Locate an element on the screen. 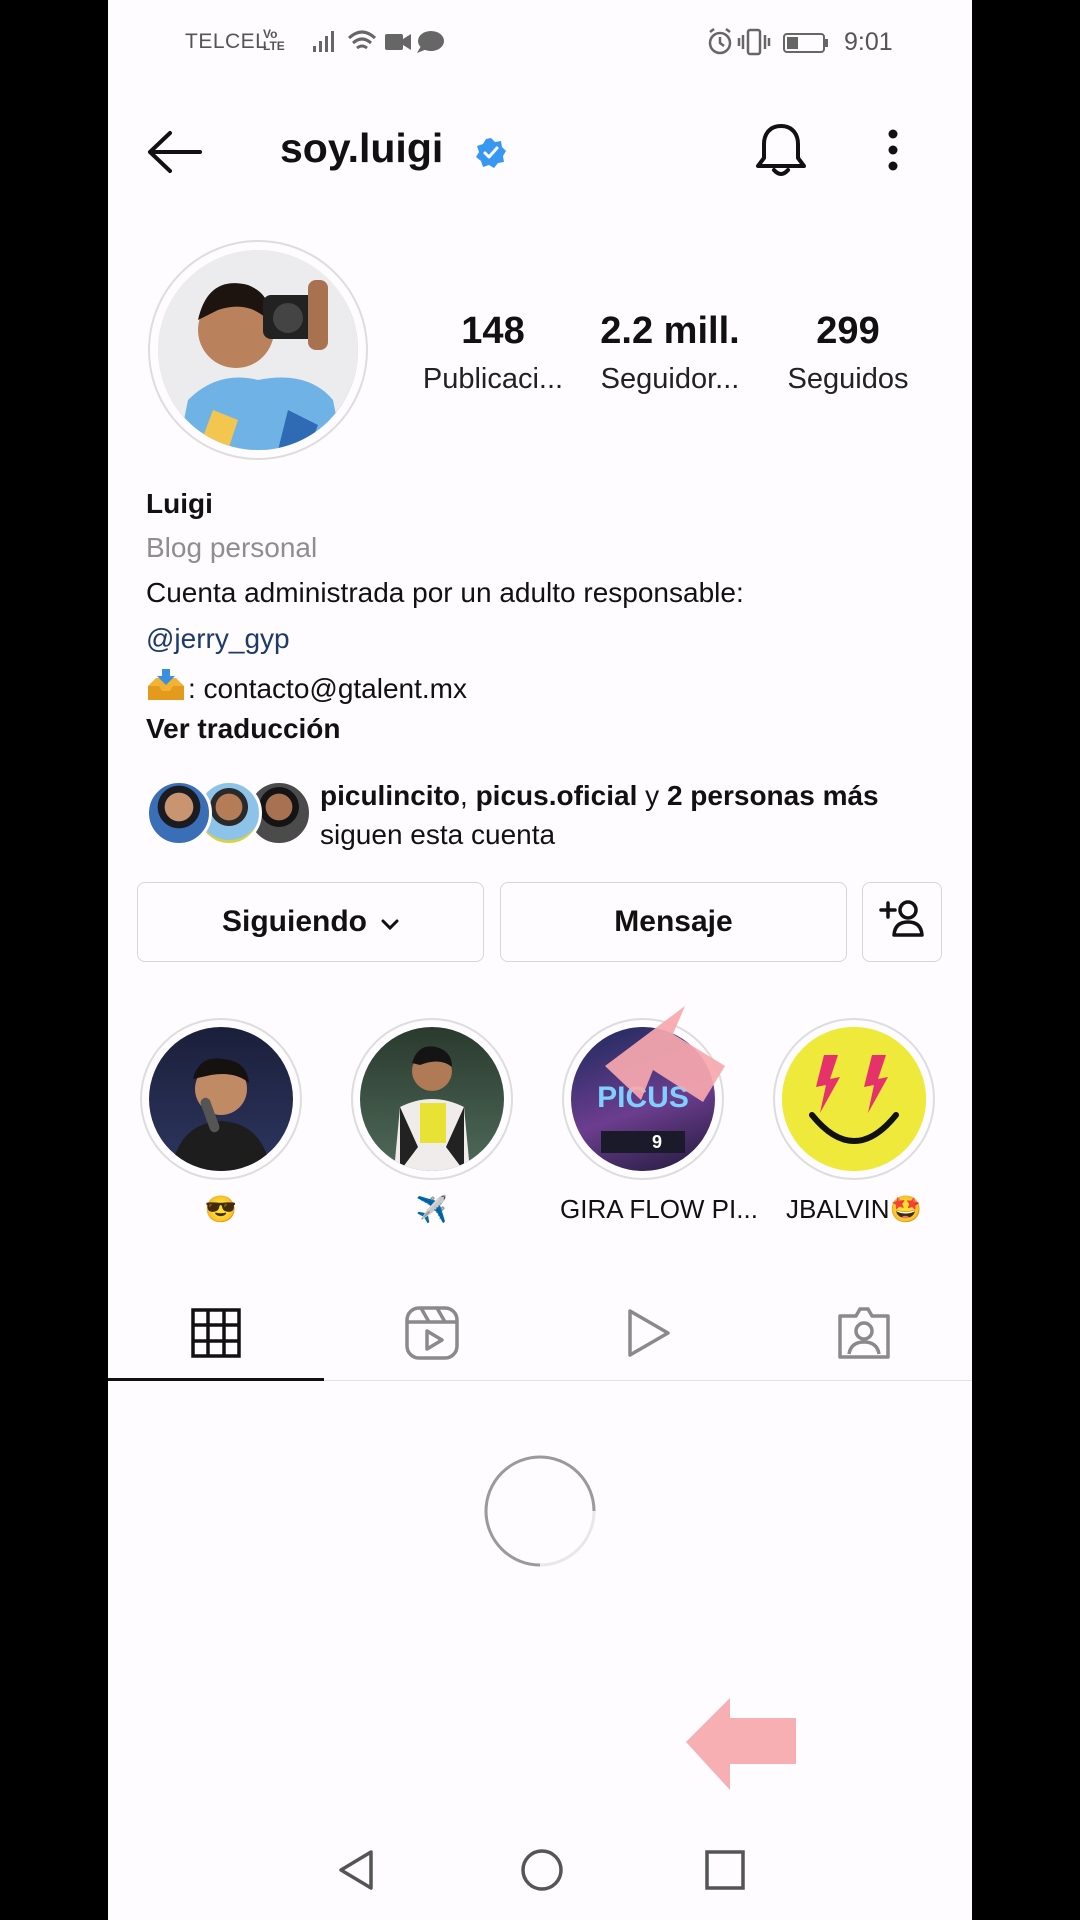 Image resolution: width=1080 pixels, height=1920 pixels. stat-following: 299 Seguidos is located at coordinates (848, 353).